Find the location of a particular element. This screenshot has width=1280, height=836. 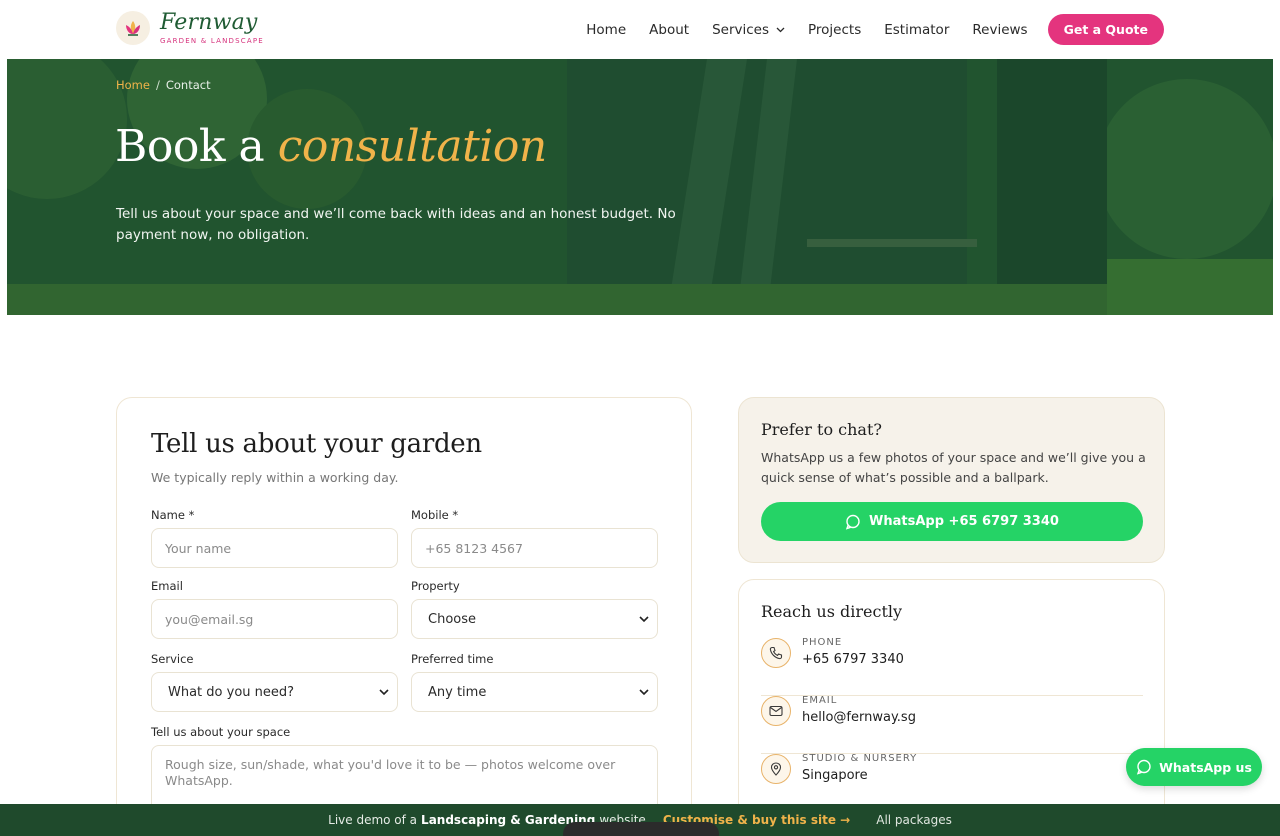

breadcrumb-current: Contact is located at coordinates (188, 85).